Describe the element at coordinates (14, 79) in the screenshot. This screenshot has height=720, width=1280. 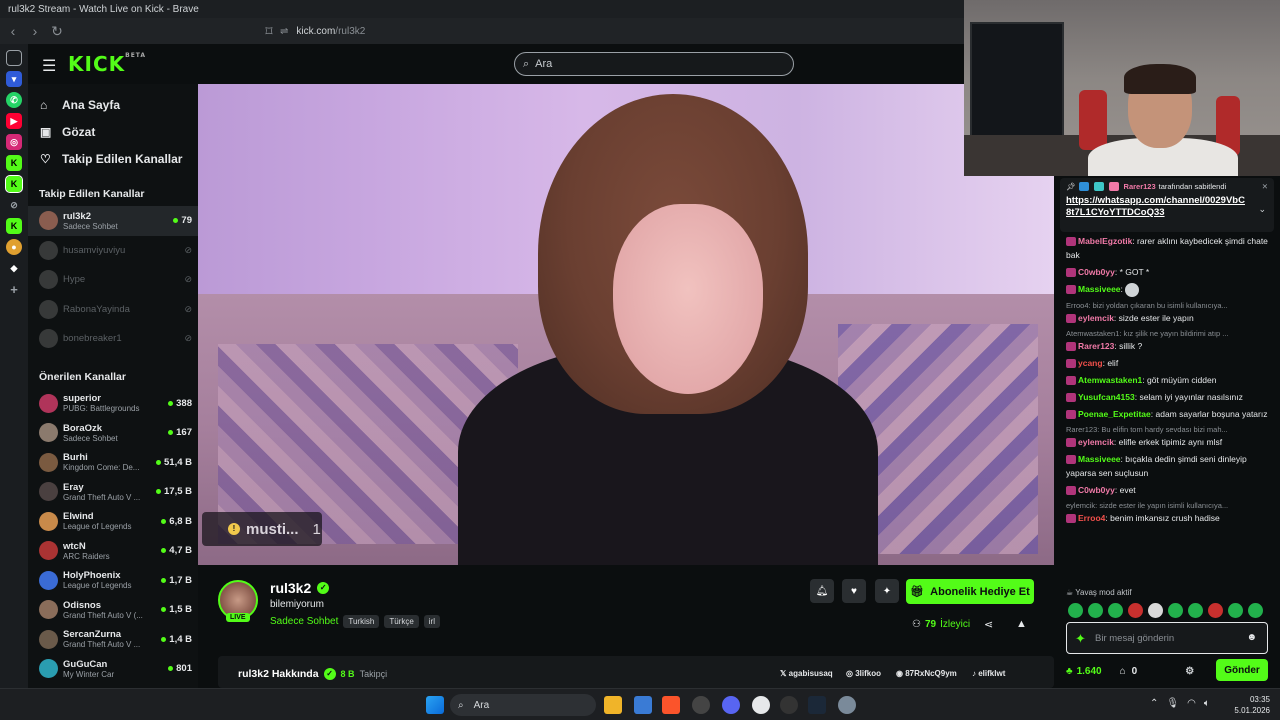
I see `vpn-icon: ▾` at that location.